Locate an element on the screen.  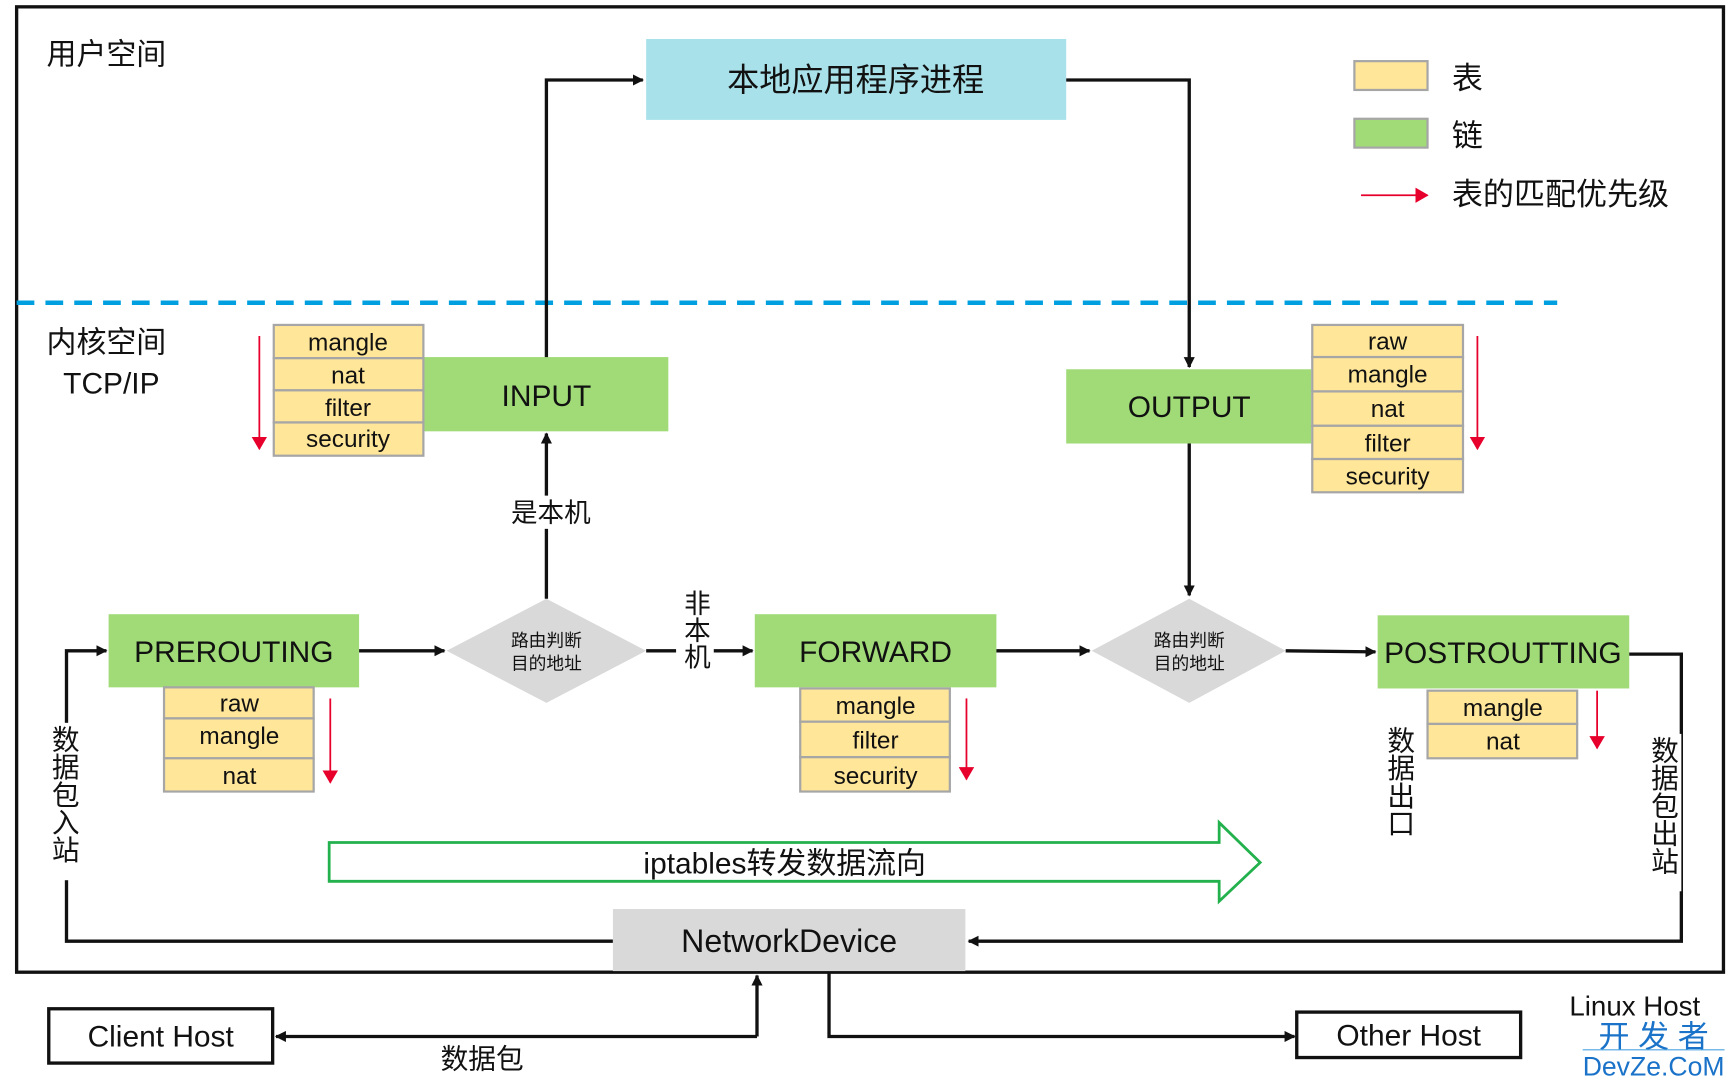
prerouting-chain-label: PREROUTING is located at coordinates (233, 652).